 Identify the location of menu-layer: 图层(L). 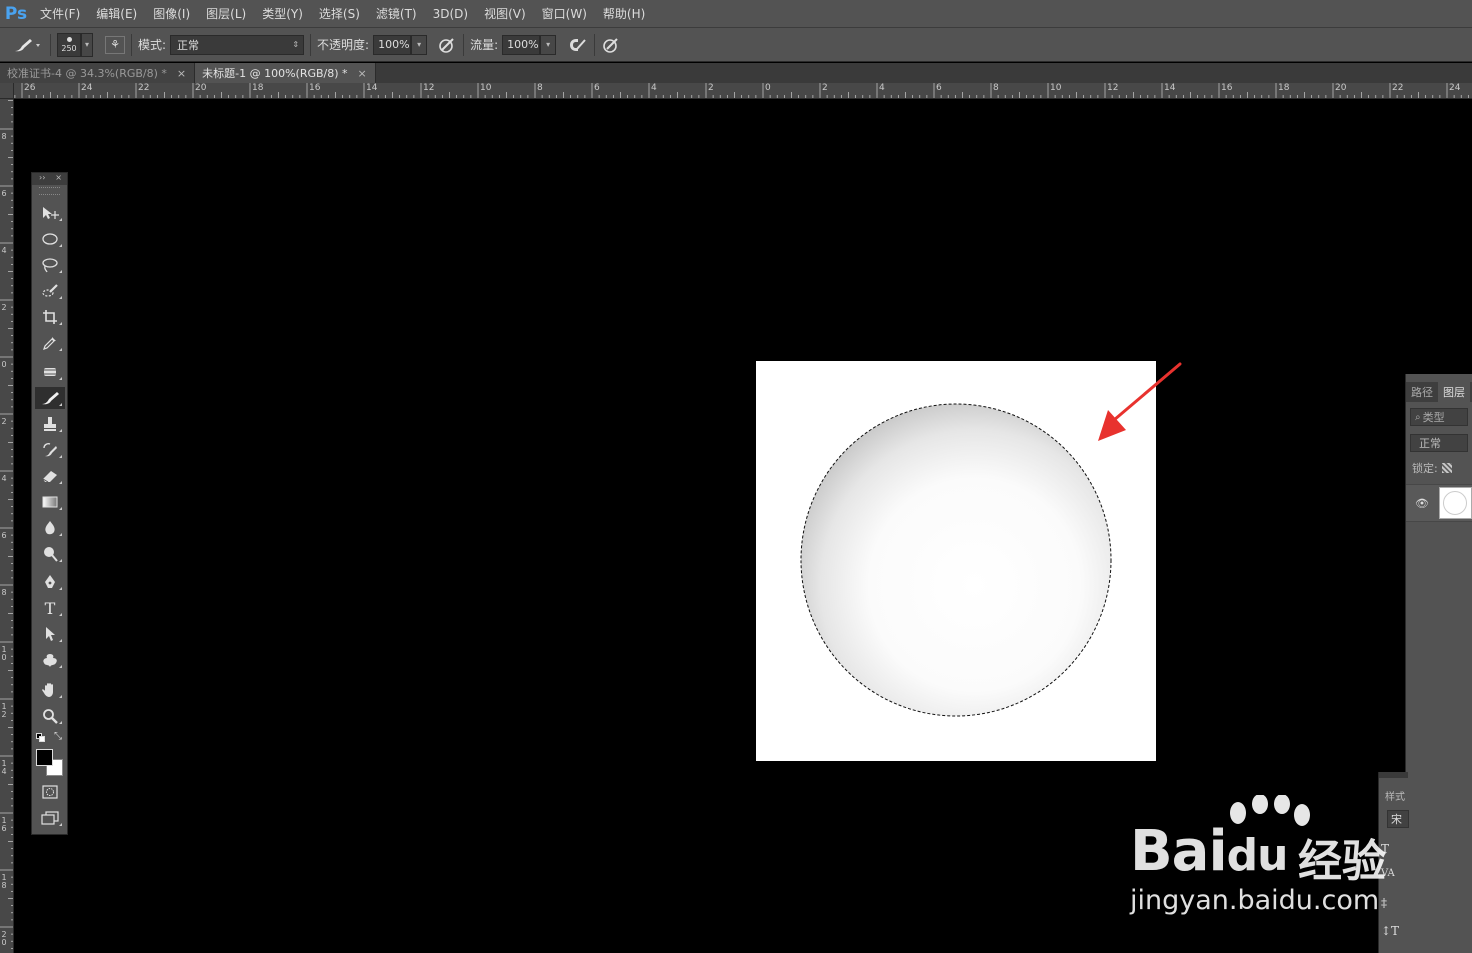
(226, 14).